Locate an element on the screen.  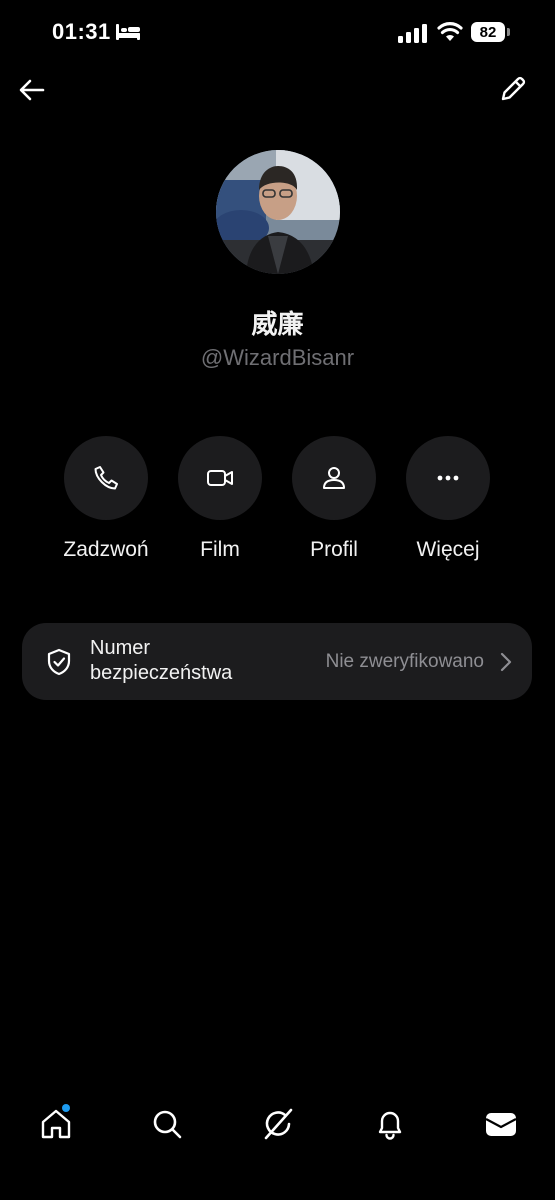
bell-icon is located at coordinates (390, 1125).